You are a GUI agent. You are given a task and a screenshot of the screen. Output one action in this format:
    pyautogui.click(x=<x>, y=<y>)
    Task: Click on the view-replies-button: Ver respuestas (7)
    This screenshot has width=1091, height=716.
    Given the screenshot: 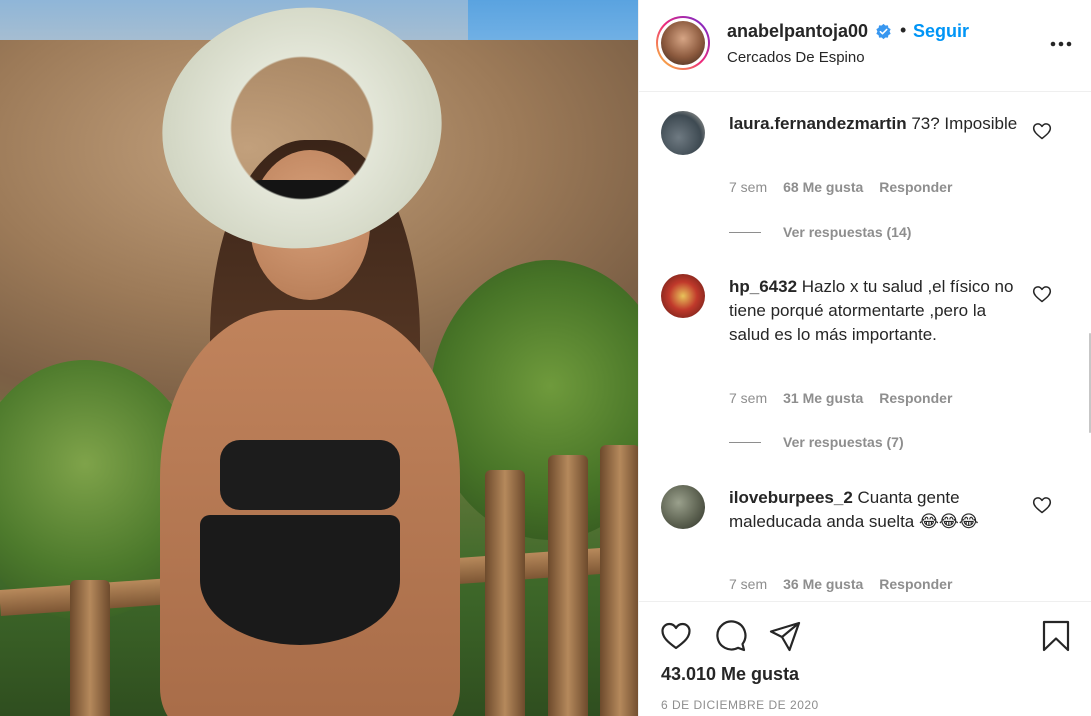 What is the action you would take?
    pyautogui.click(x=816, y=442)
    